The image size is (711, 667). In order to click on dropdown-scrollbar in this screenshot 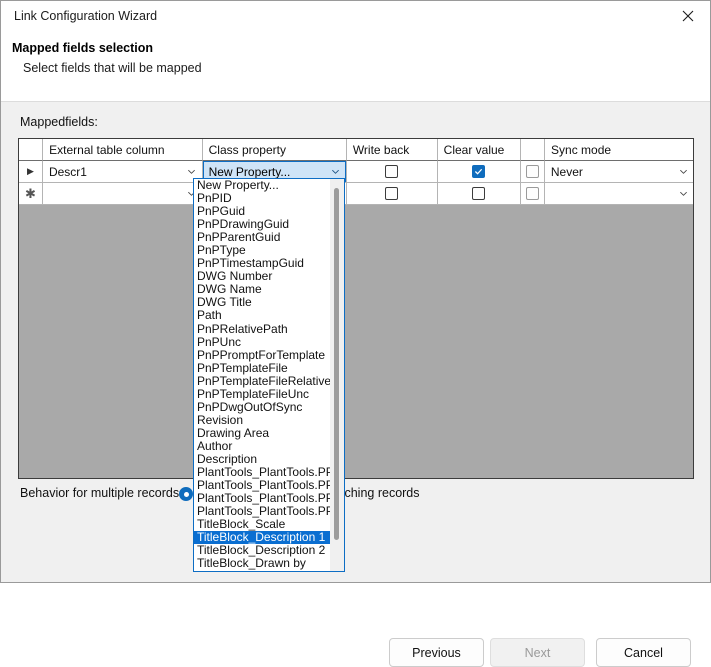, I will do `click(337, 375)`.